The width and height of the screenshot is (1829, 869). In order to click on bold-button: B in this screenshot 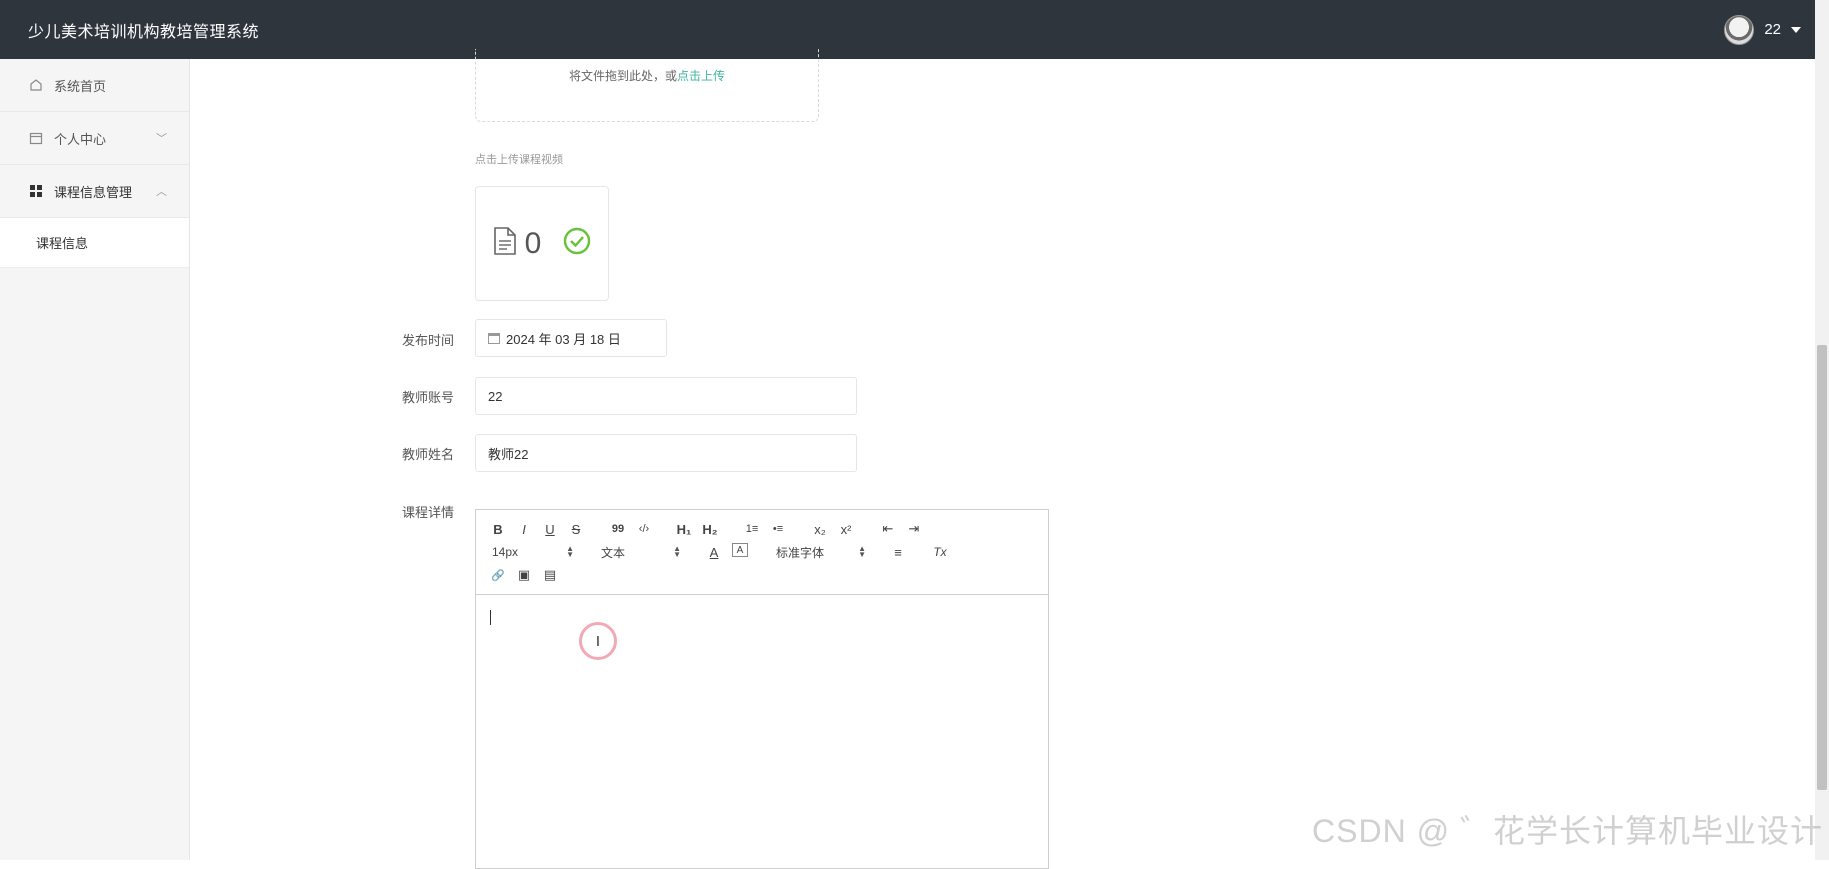, I will do `click(498, 529)`.